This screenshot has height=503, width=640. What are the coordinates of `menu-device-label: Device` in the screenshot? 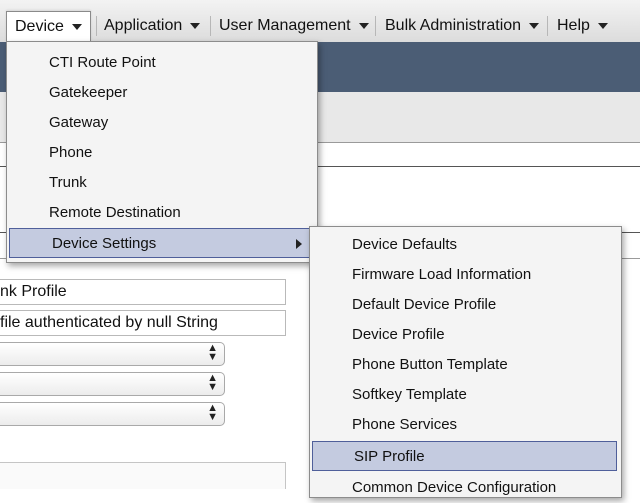 It's located at (39, 26).